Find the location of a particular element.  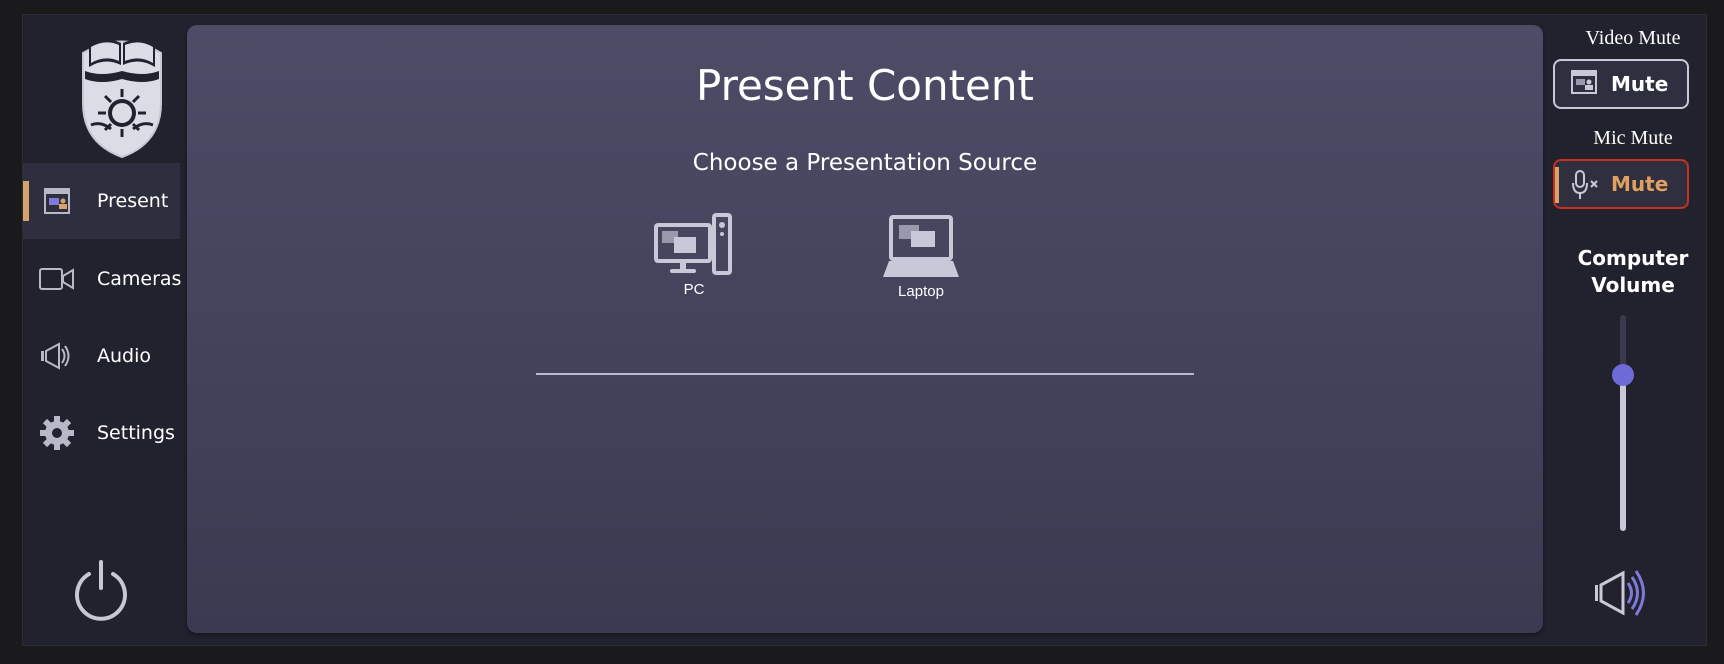

sidebar-item-settings: Settings is located at coordinates (101, 433).